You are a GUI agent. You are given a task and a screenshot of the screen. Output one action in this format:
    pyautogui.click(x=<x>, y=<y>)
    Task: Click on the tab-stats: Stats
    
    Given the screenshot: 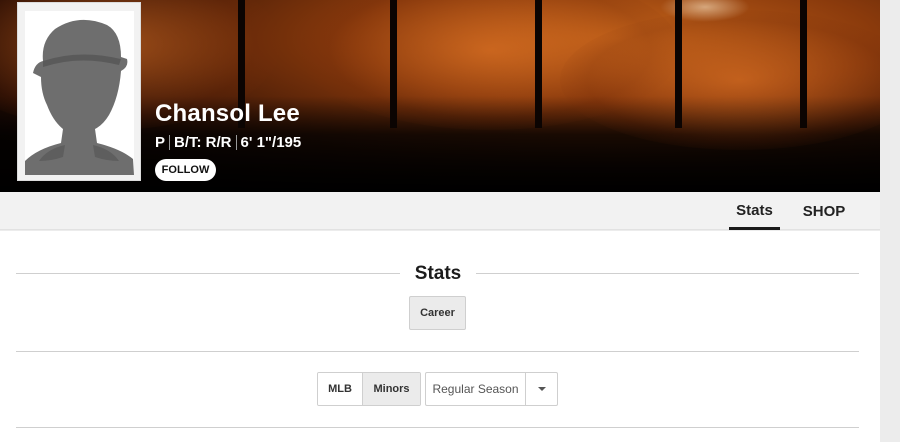 What is the action you would take?
    pyautogui.click(x=754, y=211)
    